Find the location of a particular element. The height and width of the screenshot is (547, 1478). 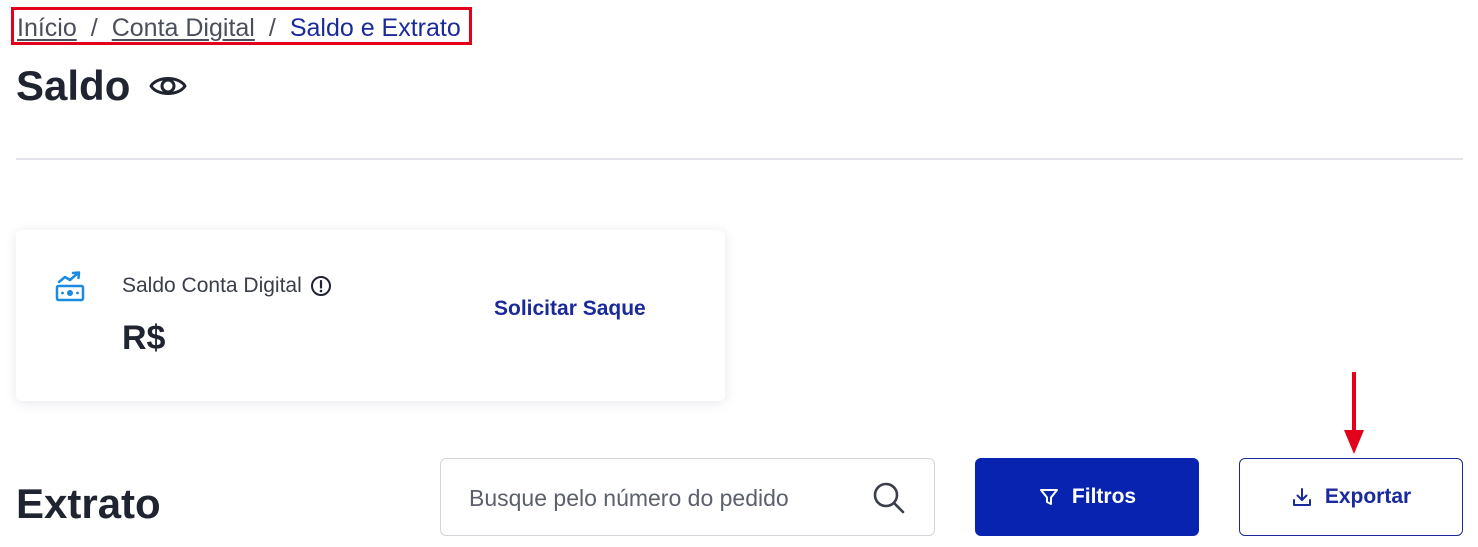

download-icon is located at coordinates (1302, 497).